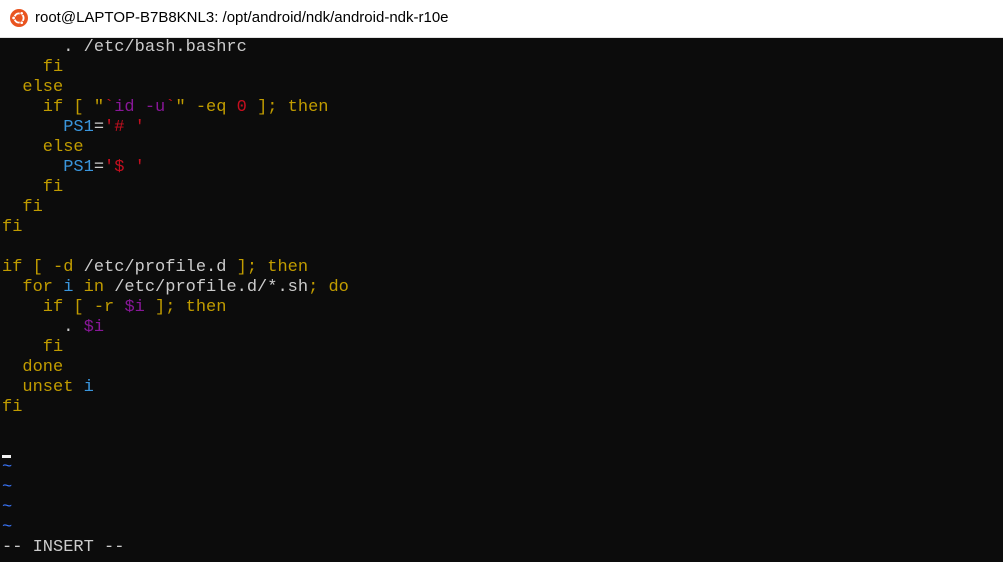  I want to click on code-token: [ ", so click(84, 107).